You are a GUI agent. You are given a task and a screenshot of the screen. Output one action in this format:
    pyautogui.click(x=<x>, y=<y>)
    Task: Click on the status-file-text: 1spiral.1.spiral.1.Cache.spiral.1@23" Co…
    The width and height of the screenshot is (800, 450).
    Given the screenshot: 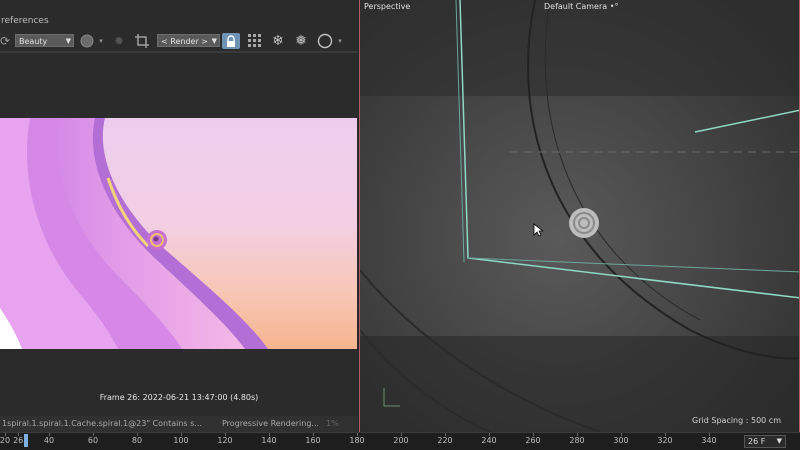 What is the action you would take?
    pyautogui.click(x=102, y=423)
    